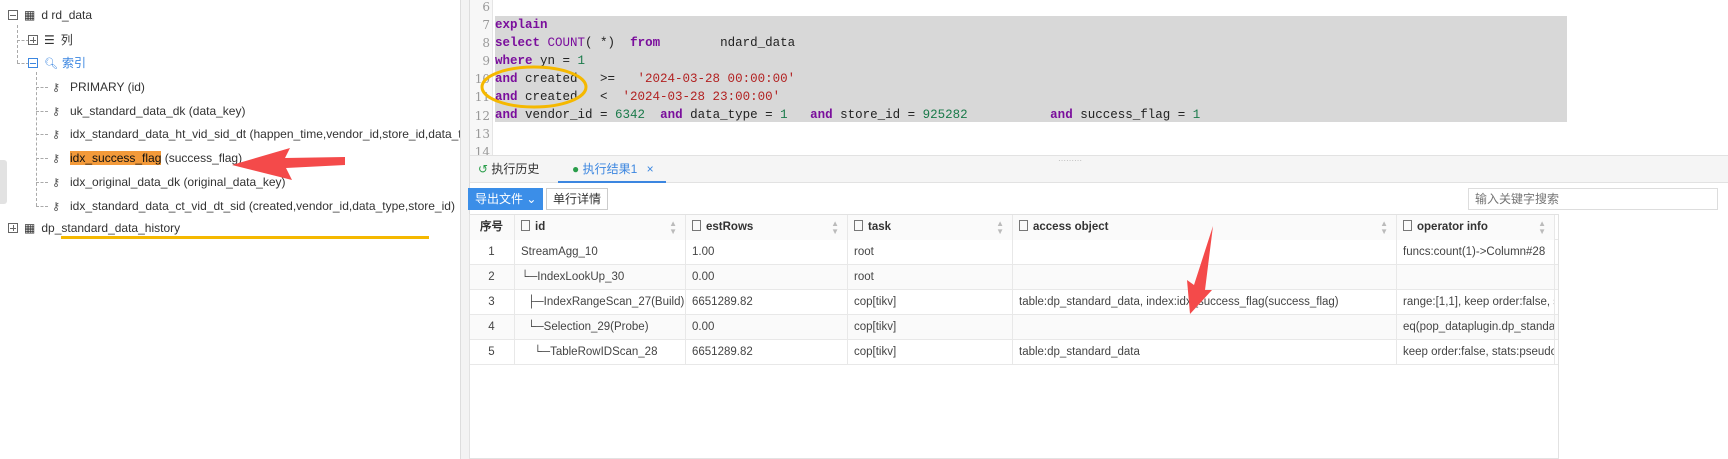  I want to click on list-icon: ☰, so click(49, 40).